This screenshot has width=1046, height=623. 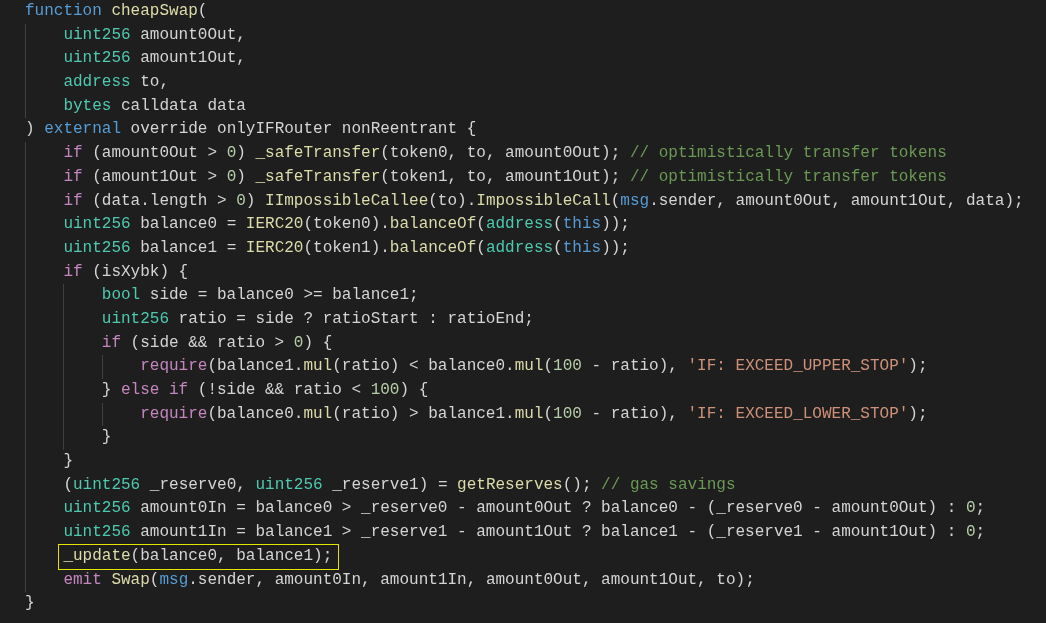 What do you see at coordinates (505, 177) in the screenshot?
I see `code-line: if (amount1Out > 0) _safeTransfer(token1, to, amount1Out); // optimistically transfer tokens` at bounding box center [505, 177].